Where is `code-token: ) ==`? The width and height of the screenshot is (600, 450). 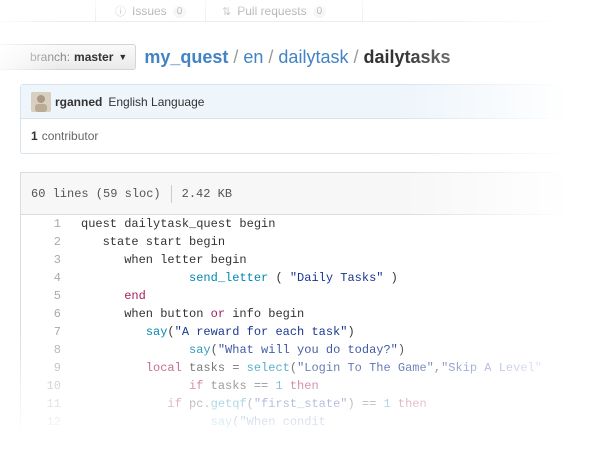 code-token: ) == is located at coordinates (365, 404).